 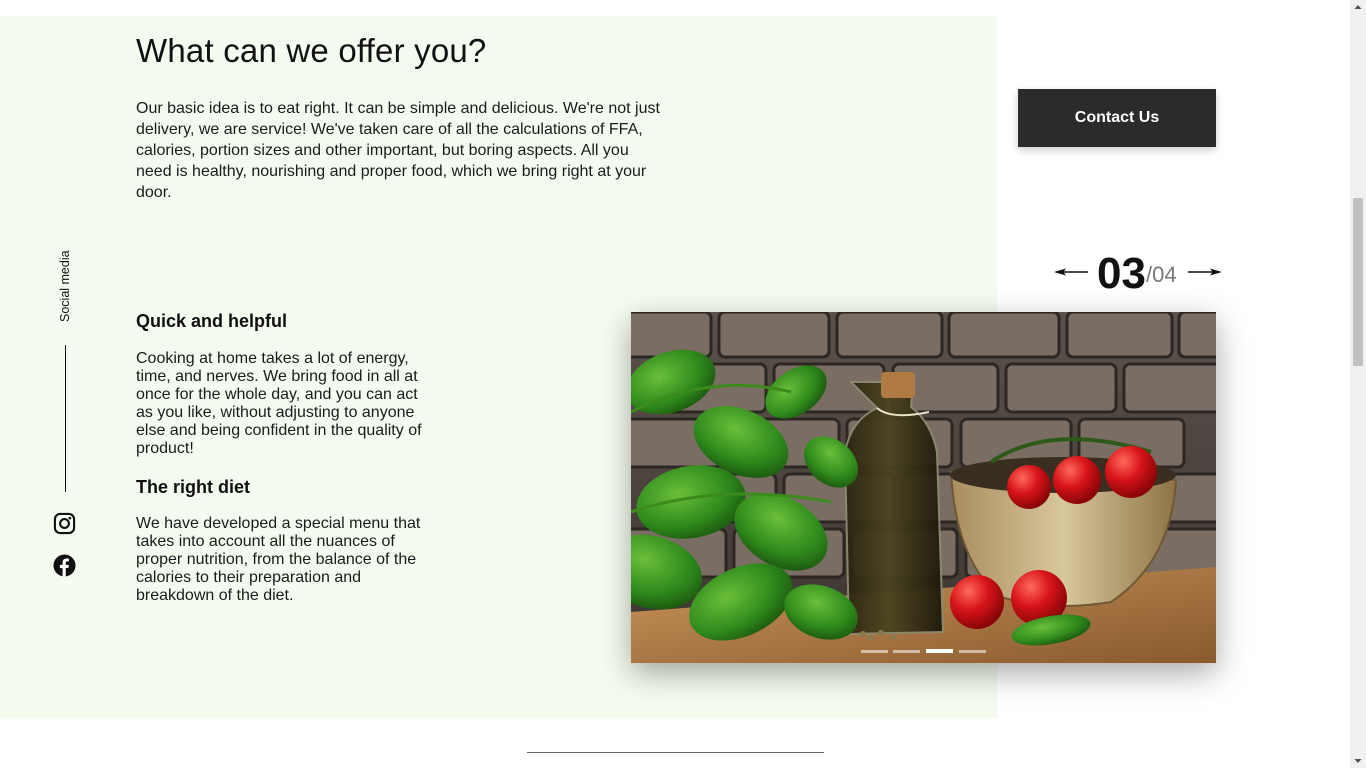 I want to click on section-divider, so click(x=675, y=752).